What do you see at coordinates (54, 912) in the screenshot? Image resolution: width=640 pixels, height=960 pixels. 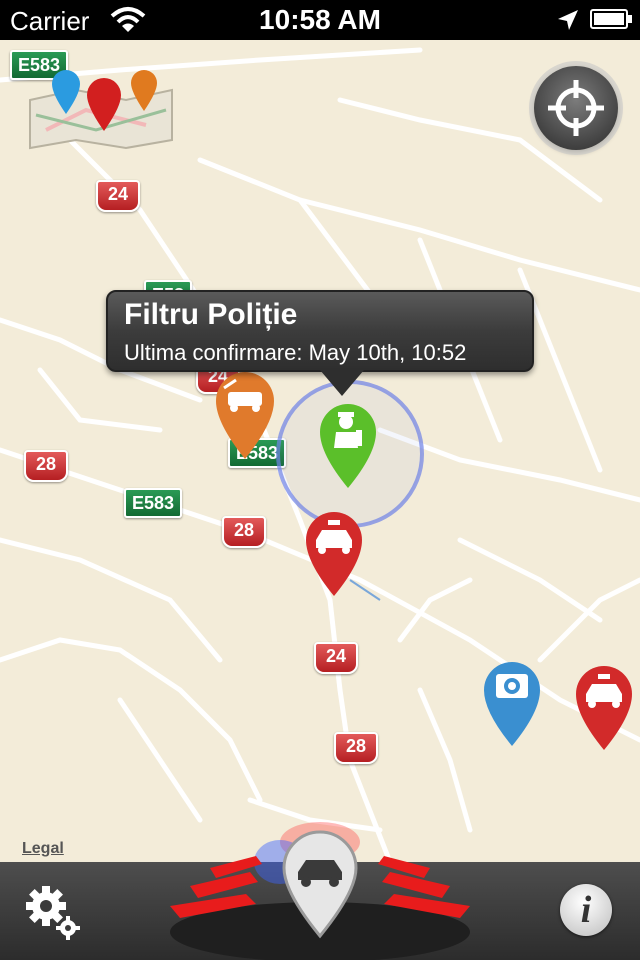 I see `gears-icon` at bounding box center [54, 912].